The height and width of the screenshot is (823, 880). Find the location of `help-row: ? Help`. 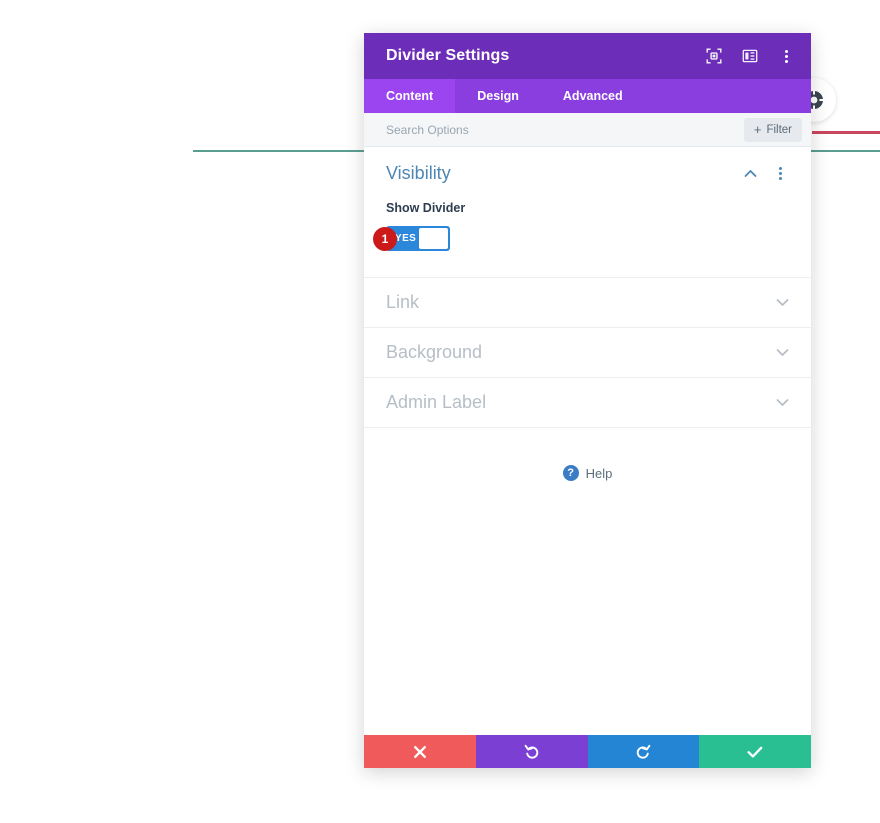

help-row: ? Help is located at coordinates (587, 454).